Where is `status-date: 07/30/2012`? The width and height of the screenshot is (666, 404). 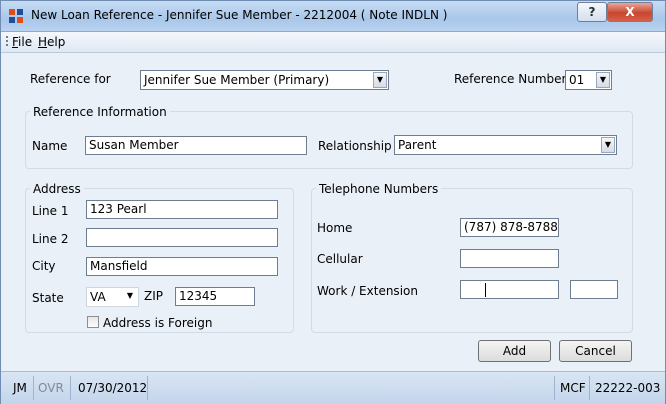
status-date: 07/30/2012 is located at coordinates (113, 388).